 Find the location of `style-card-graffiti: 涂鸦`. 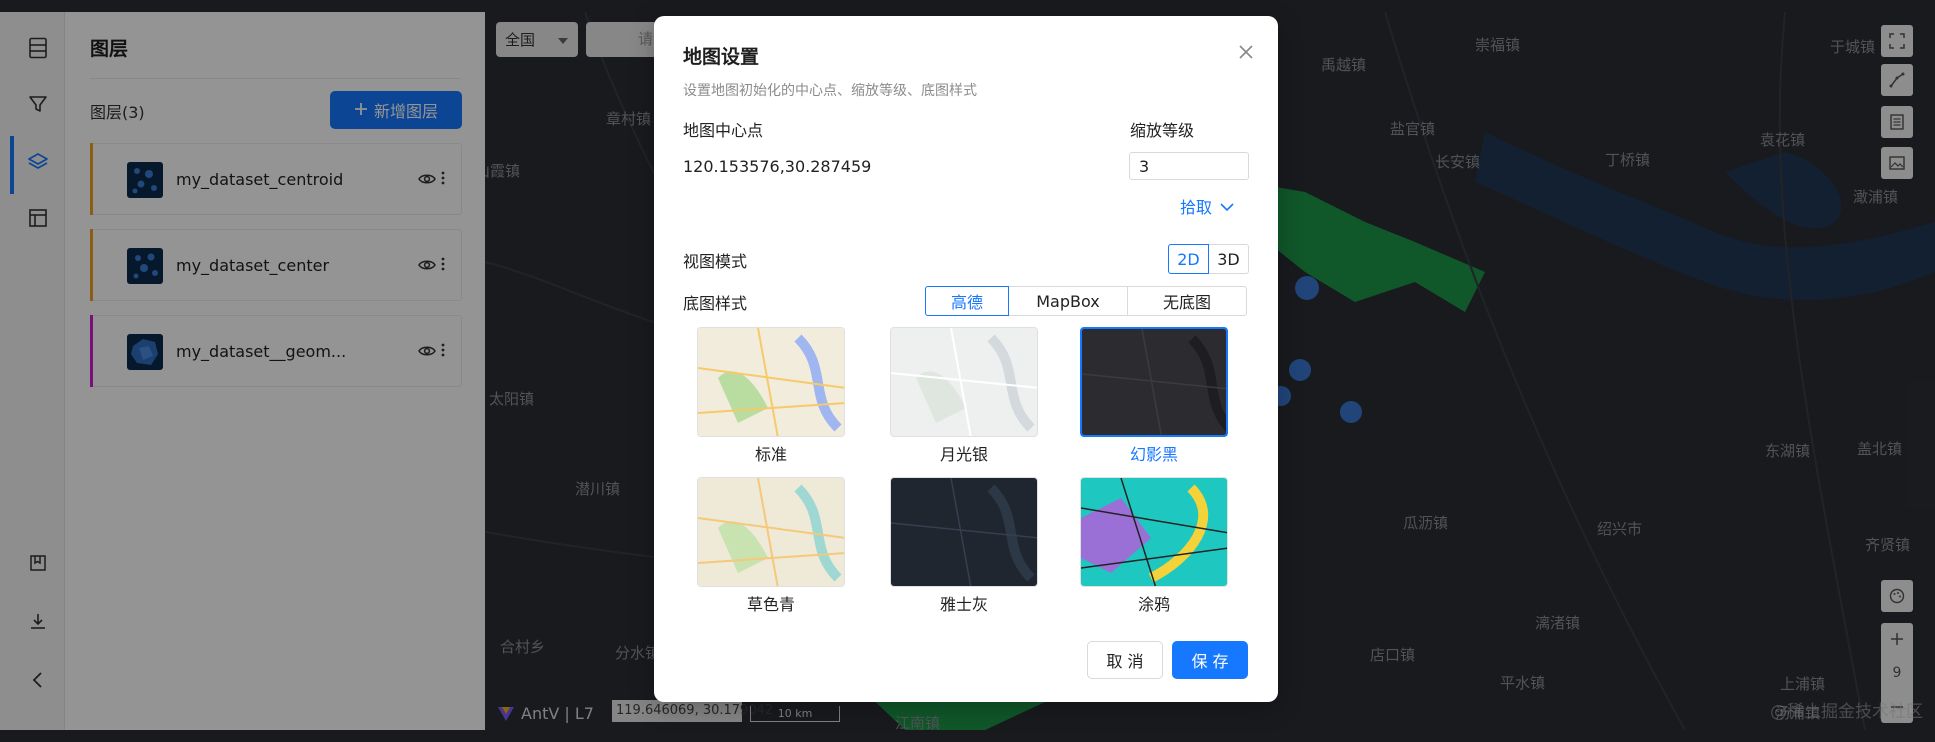

style-card-graffiti: 涂鸦 is located at coordinates (1154, 546).